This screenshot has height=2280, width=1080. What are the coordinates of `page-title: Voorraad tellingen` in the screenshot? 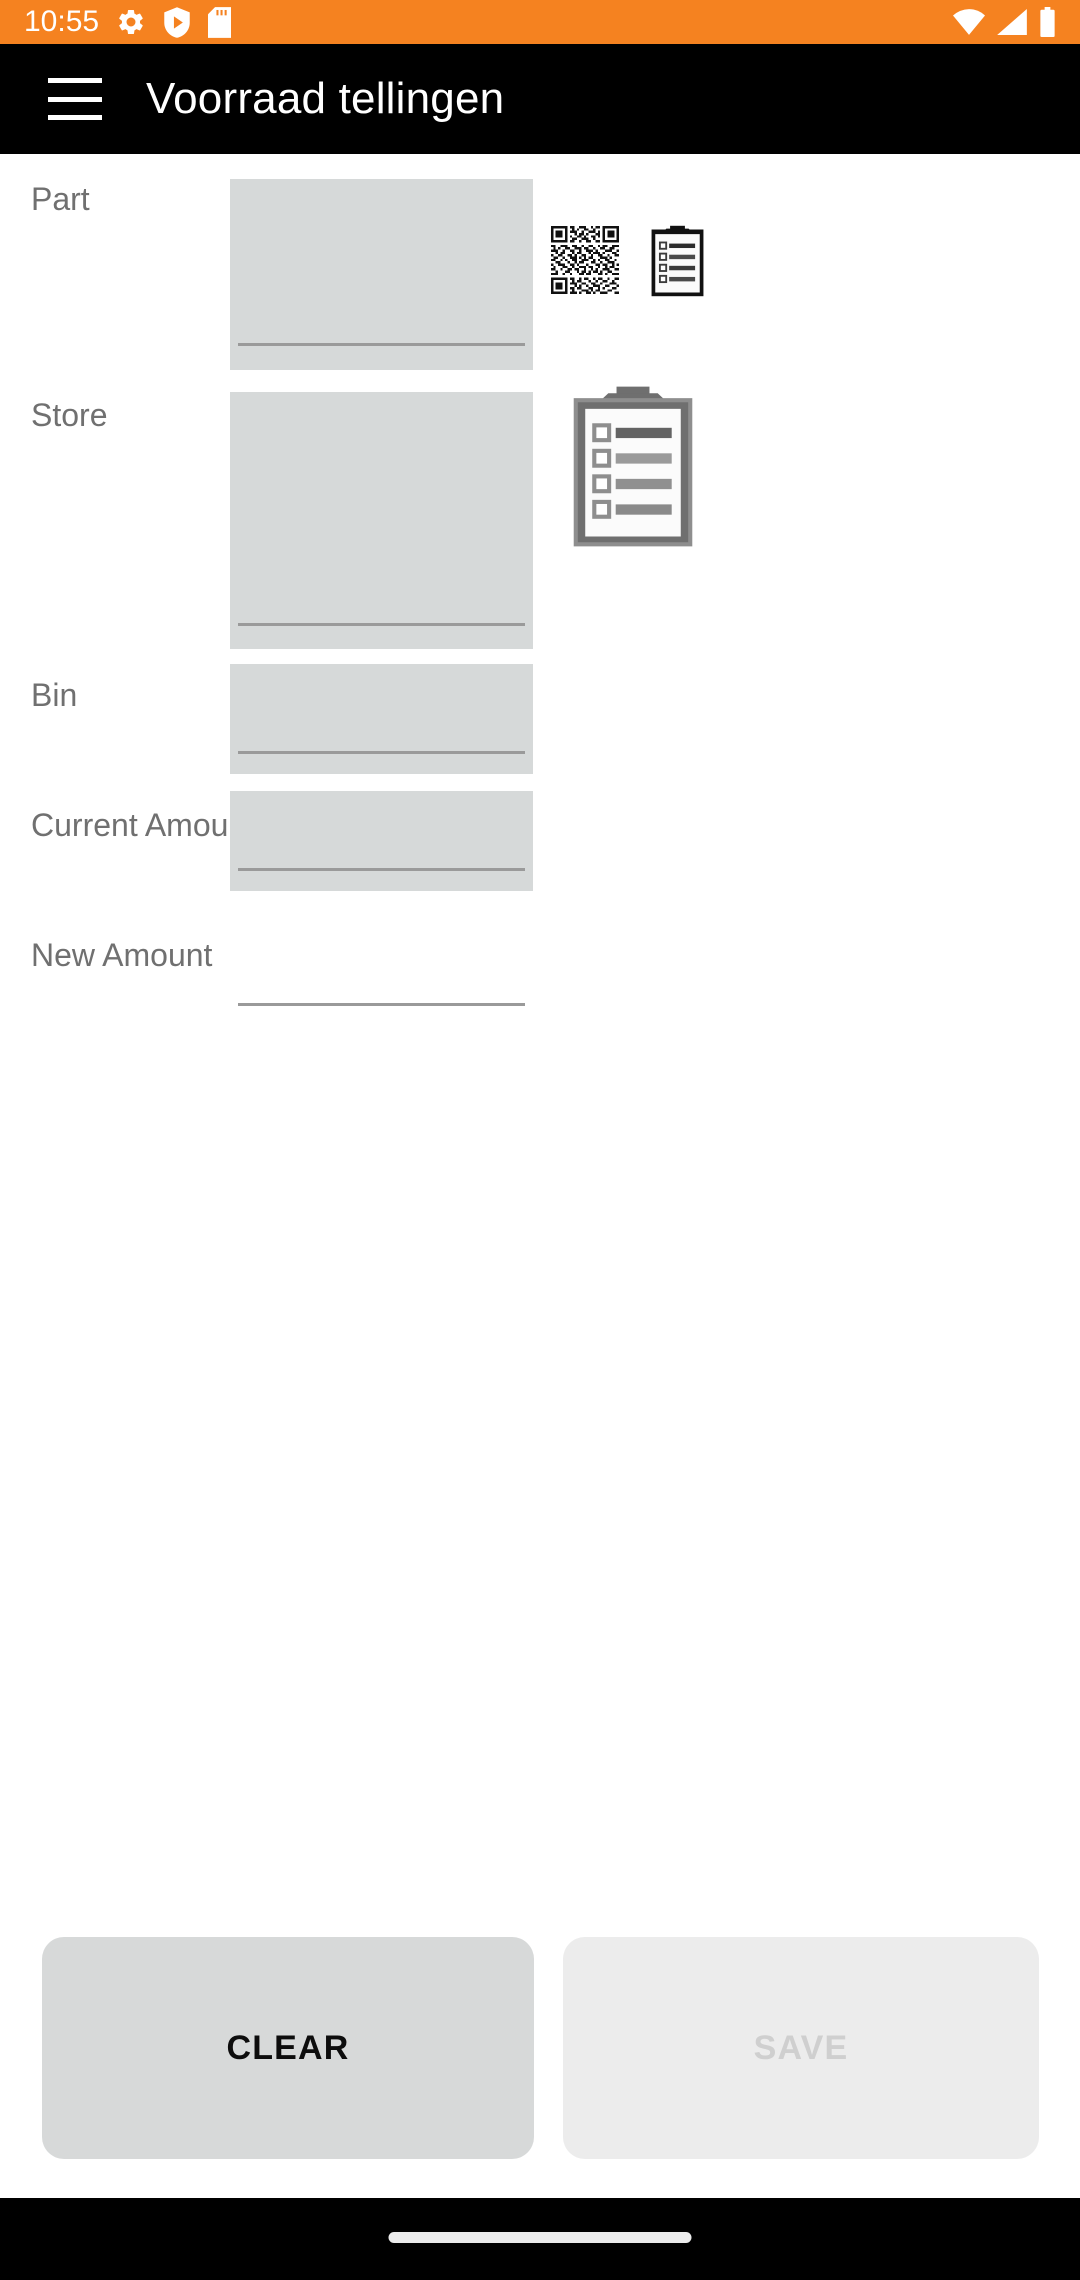 It's located at (325, 98).